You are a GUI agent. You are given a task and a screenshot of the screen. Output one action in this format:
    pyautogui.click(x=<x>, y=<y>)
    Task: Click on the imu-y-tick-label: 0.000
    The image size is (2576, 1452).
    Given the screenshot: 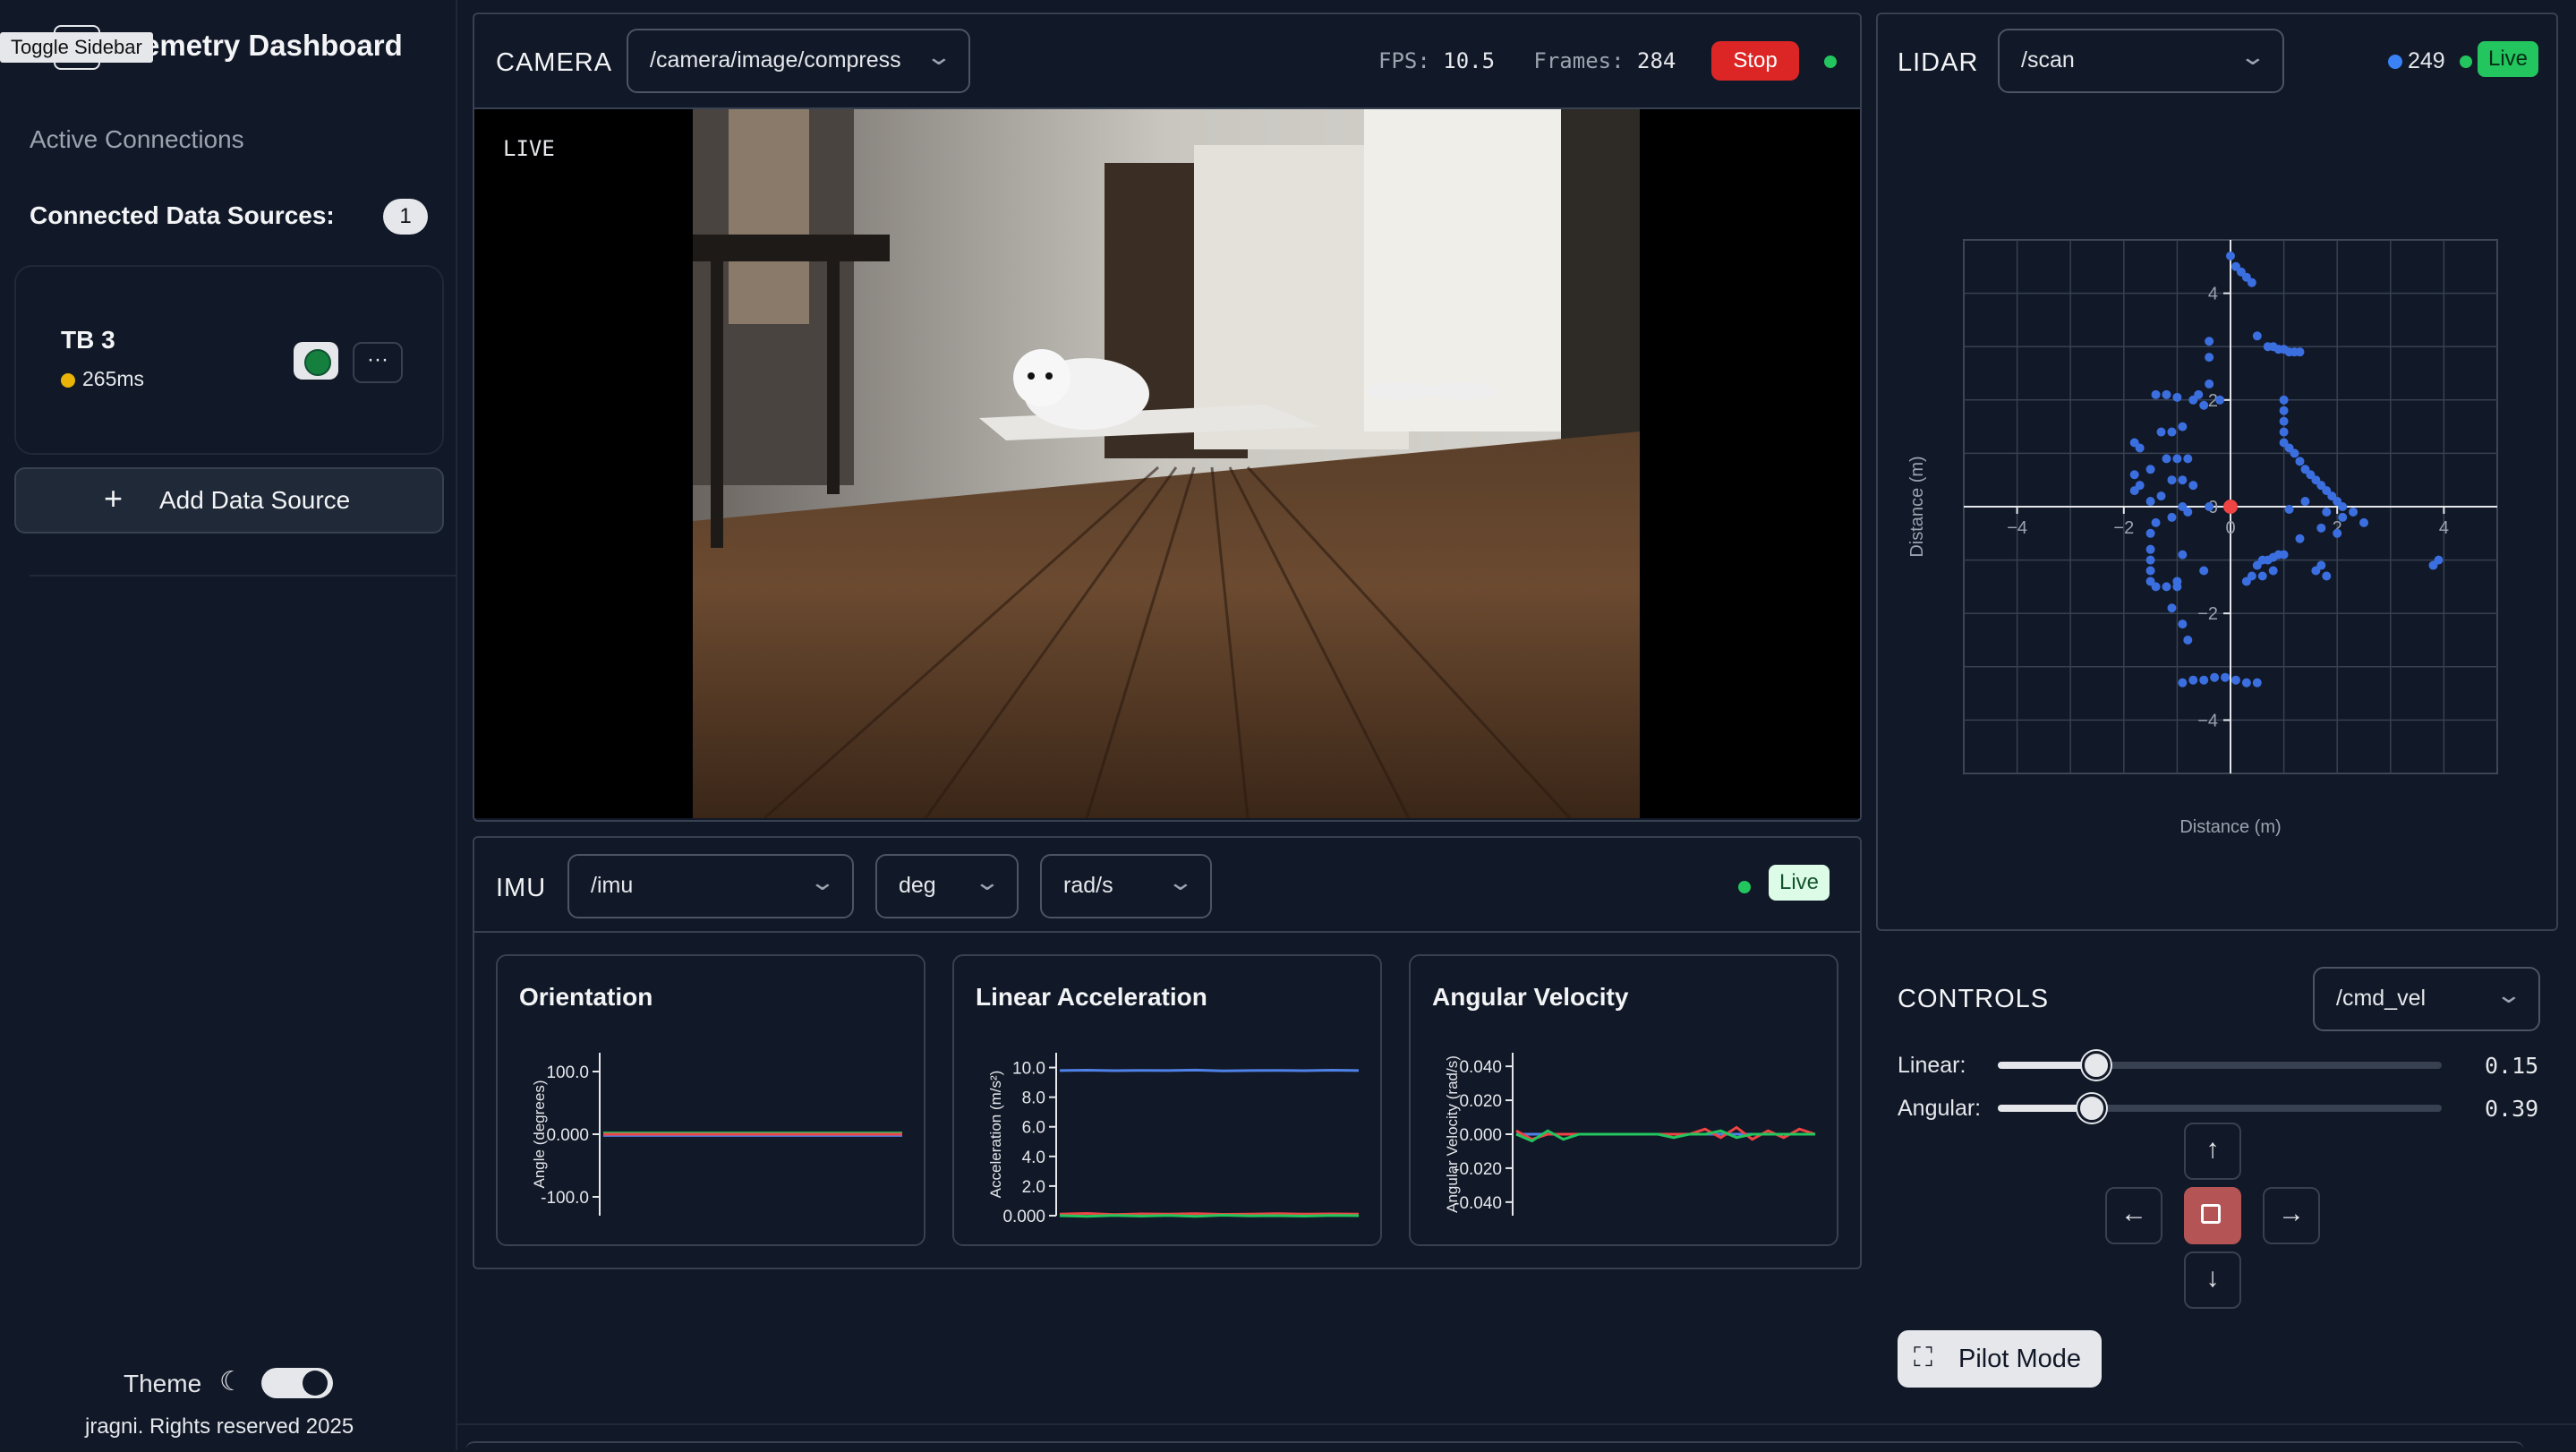 What is the action you would take?
    pyautogui.click(x=567, y=1135)
    